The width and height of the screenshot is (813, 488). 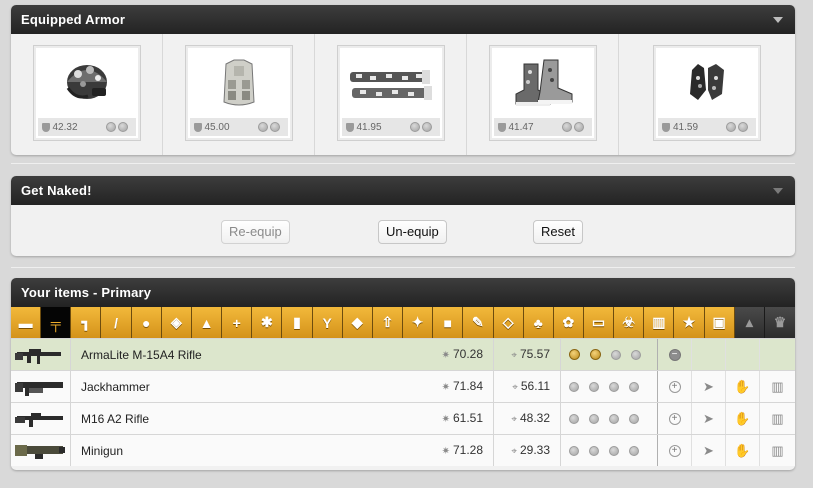 I want to click on armor-card: 41.95, so click(x=390, y=93).